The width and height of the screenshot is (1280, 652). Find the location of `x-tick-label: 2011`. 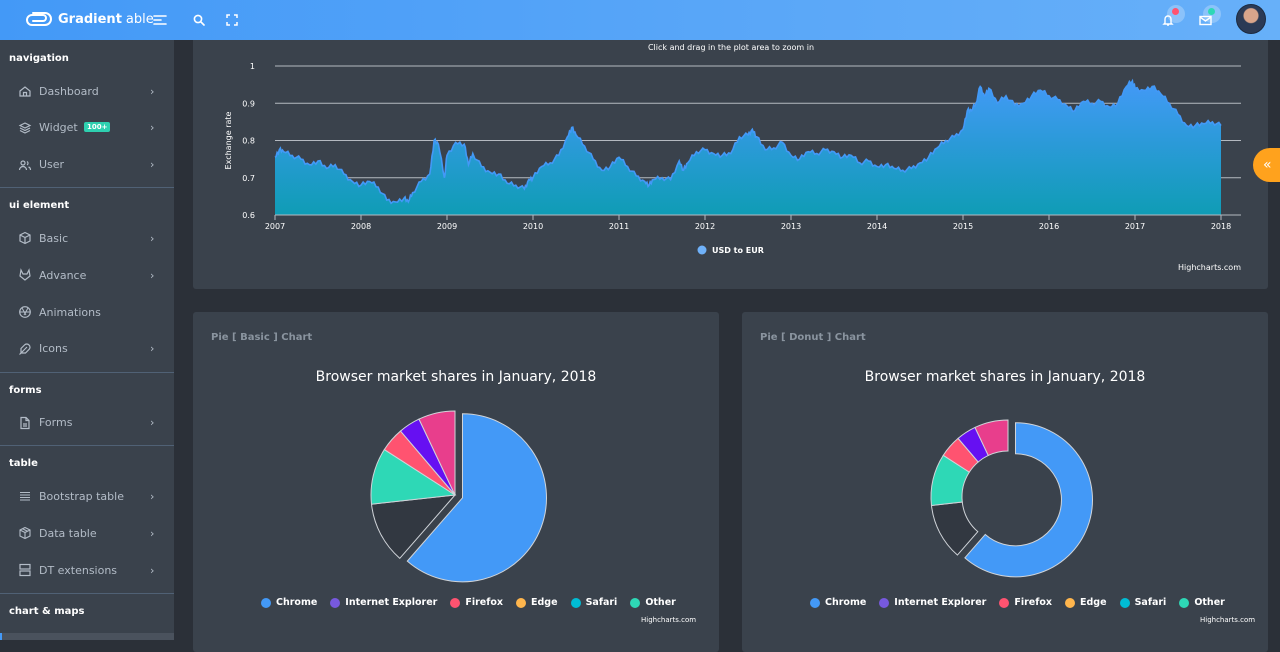

x-tick-label: 2011 is located at coordinates (619, 226).